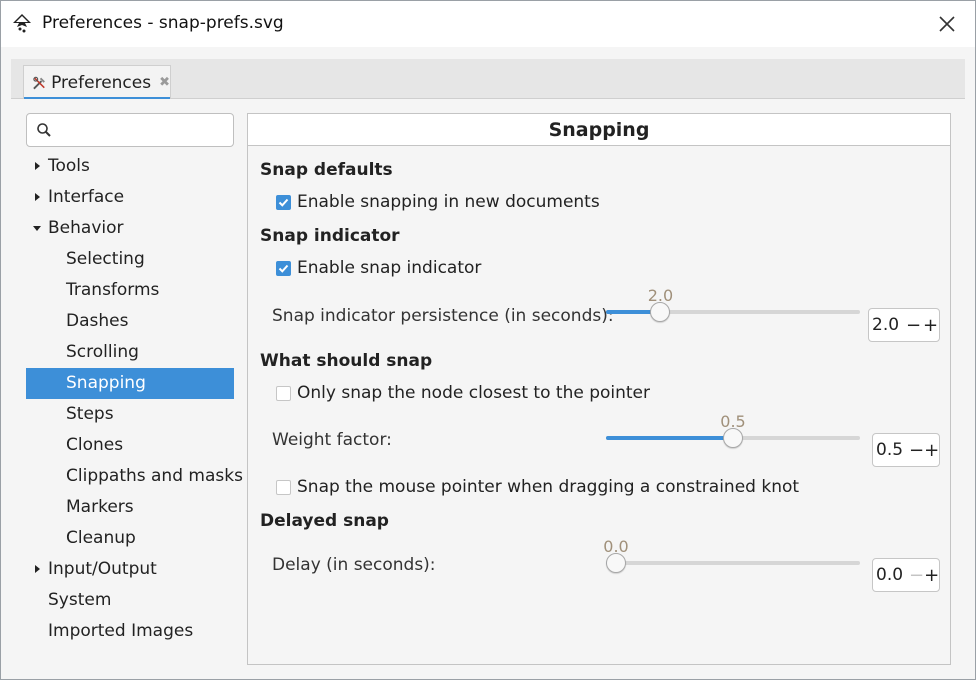 This screenshot has width=976, height=680. Describe the element at coordinates (113, 290) in the screenshot. I see `sidebar-item-label: Transforms` at that location.